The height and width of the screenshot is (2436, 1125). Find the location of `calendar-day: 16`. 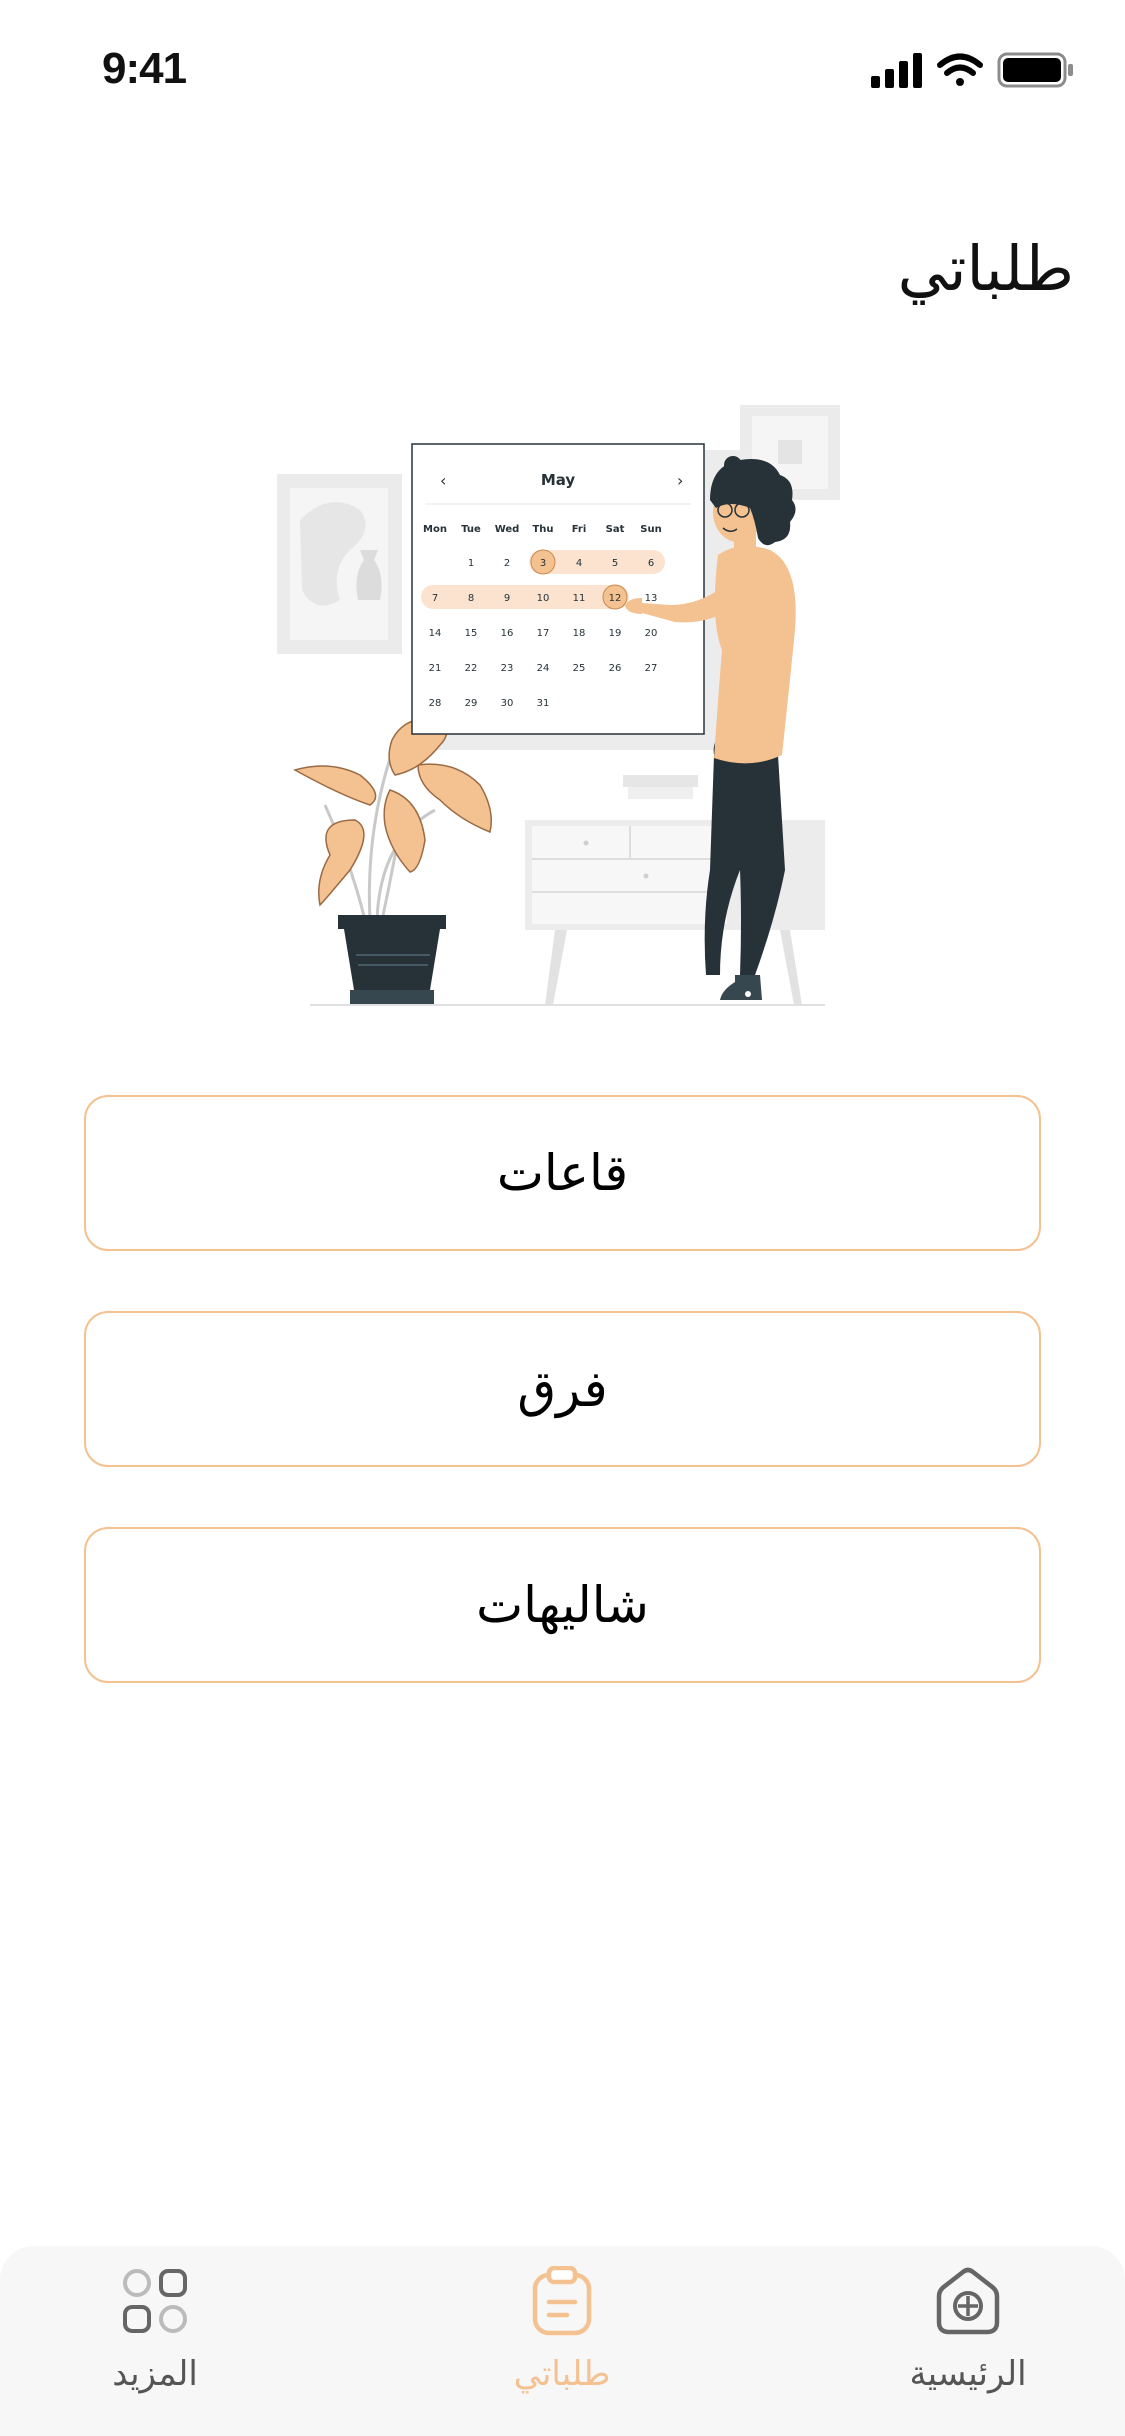

calendar-day: 16 is located at coordinates (507, 633).